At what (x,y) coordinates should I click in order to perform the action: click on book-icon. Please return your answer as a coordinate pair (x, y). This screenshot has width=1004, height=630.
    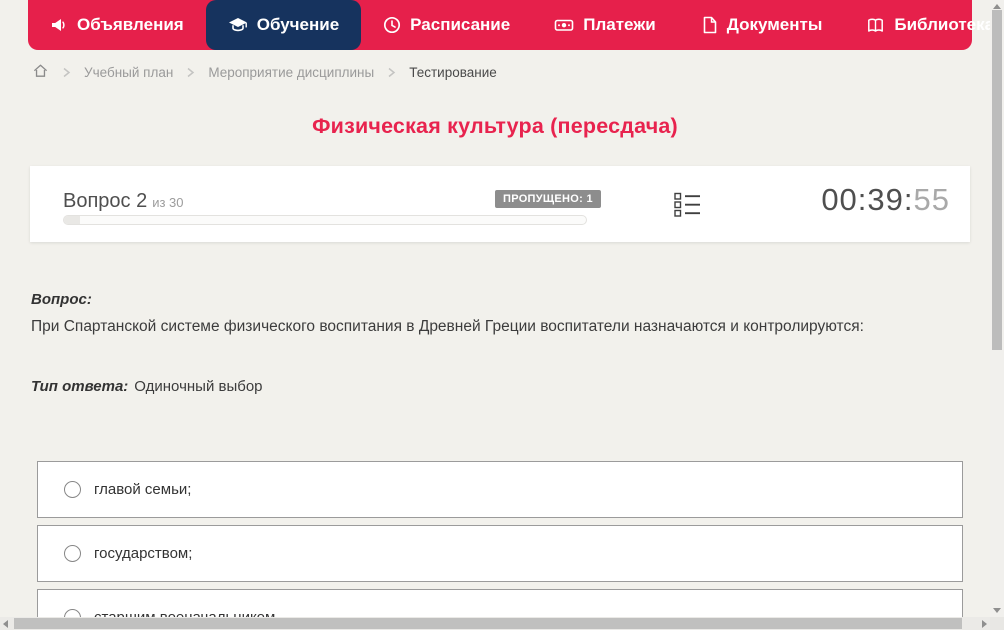
    Looking at the image, I should click on (875, 25).